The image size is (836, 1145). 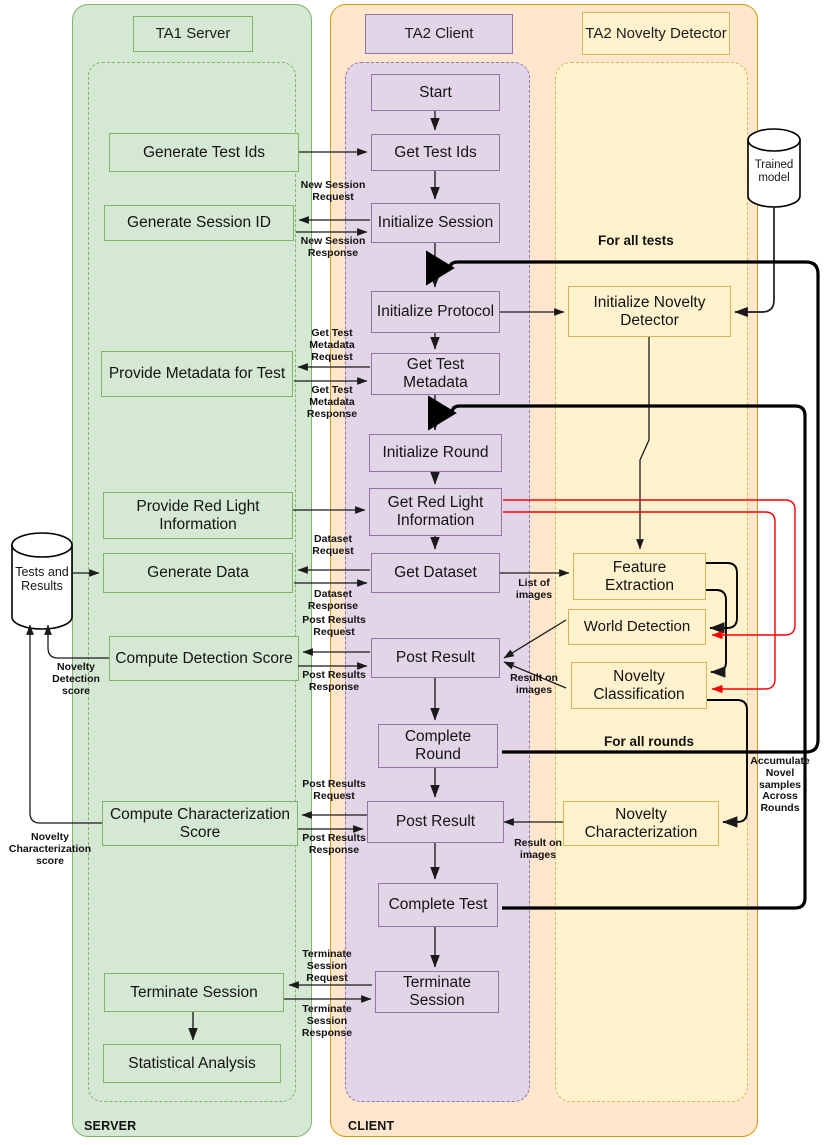 What do you see at coordinates (198, 573) in the screenshot?
I see `node-generate-data: Generate Data` at bounding box center [198, 573].